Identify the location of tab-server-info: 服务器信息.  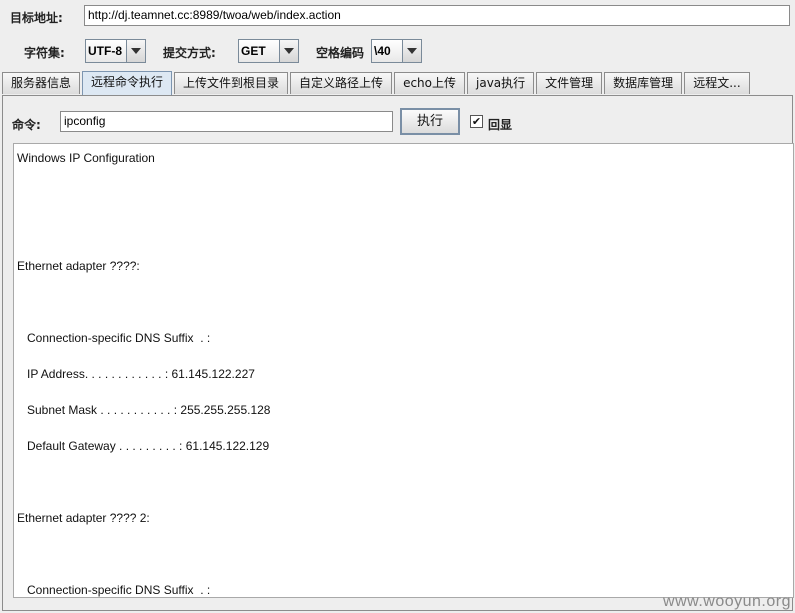
(41, 83).